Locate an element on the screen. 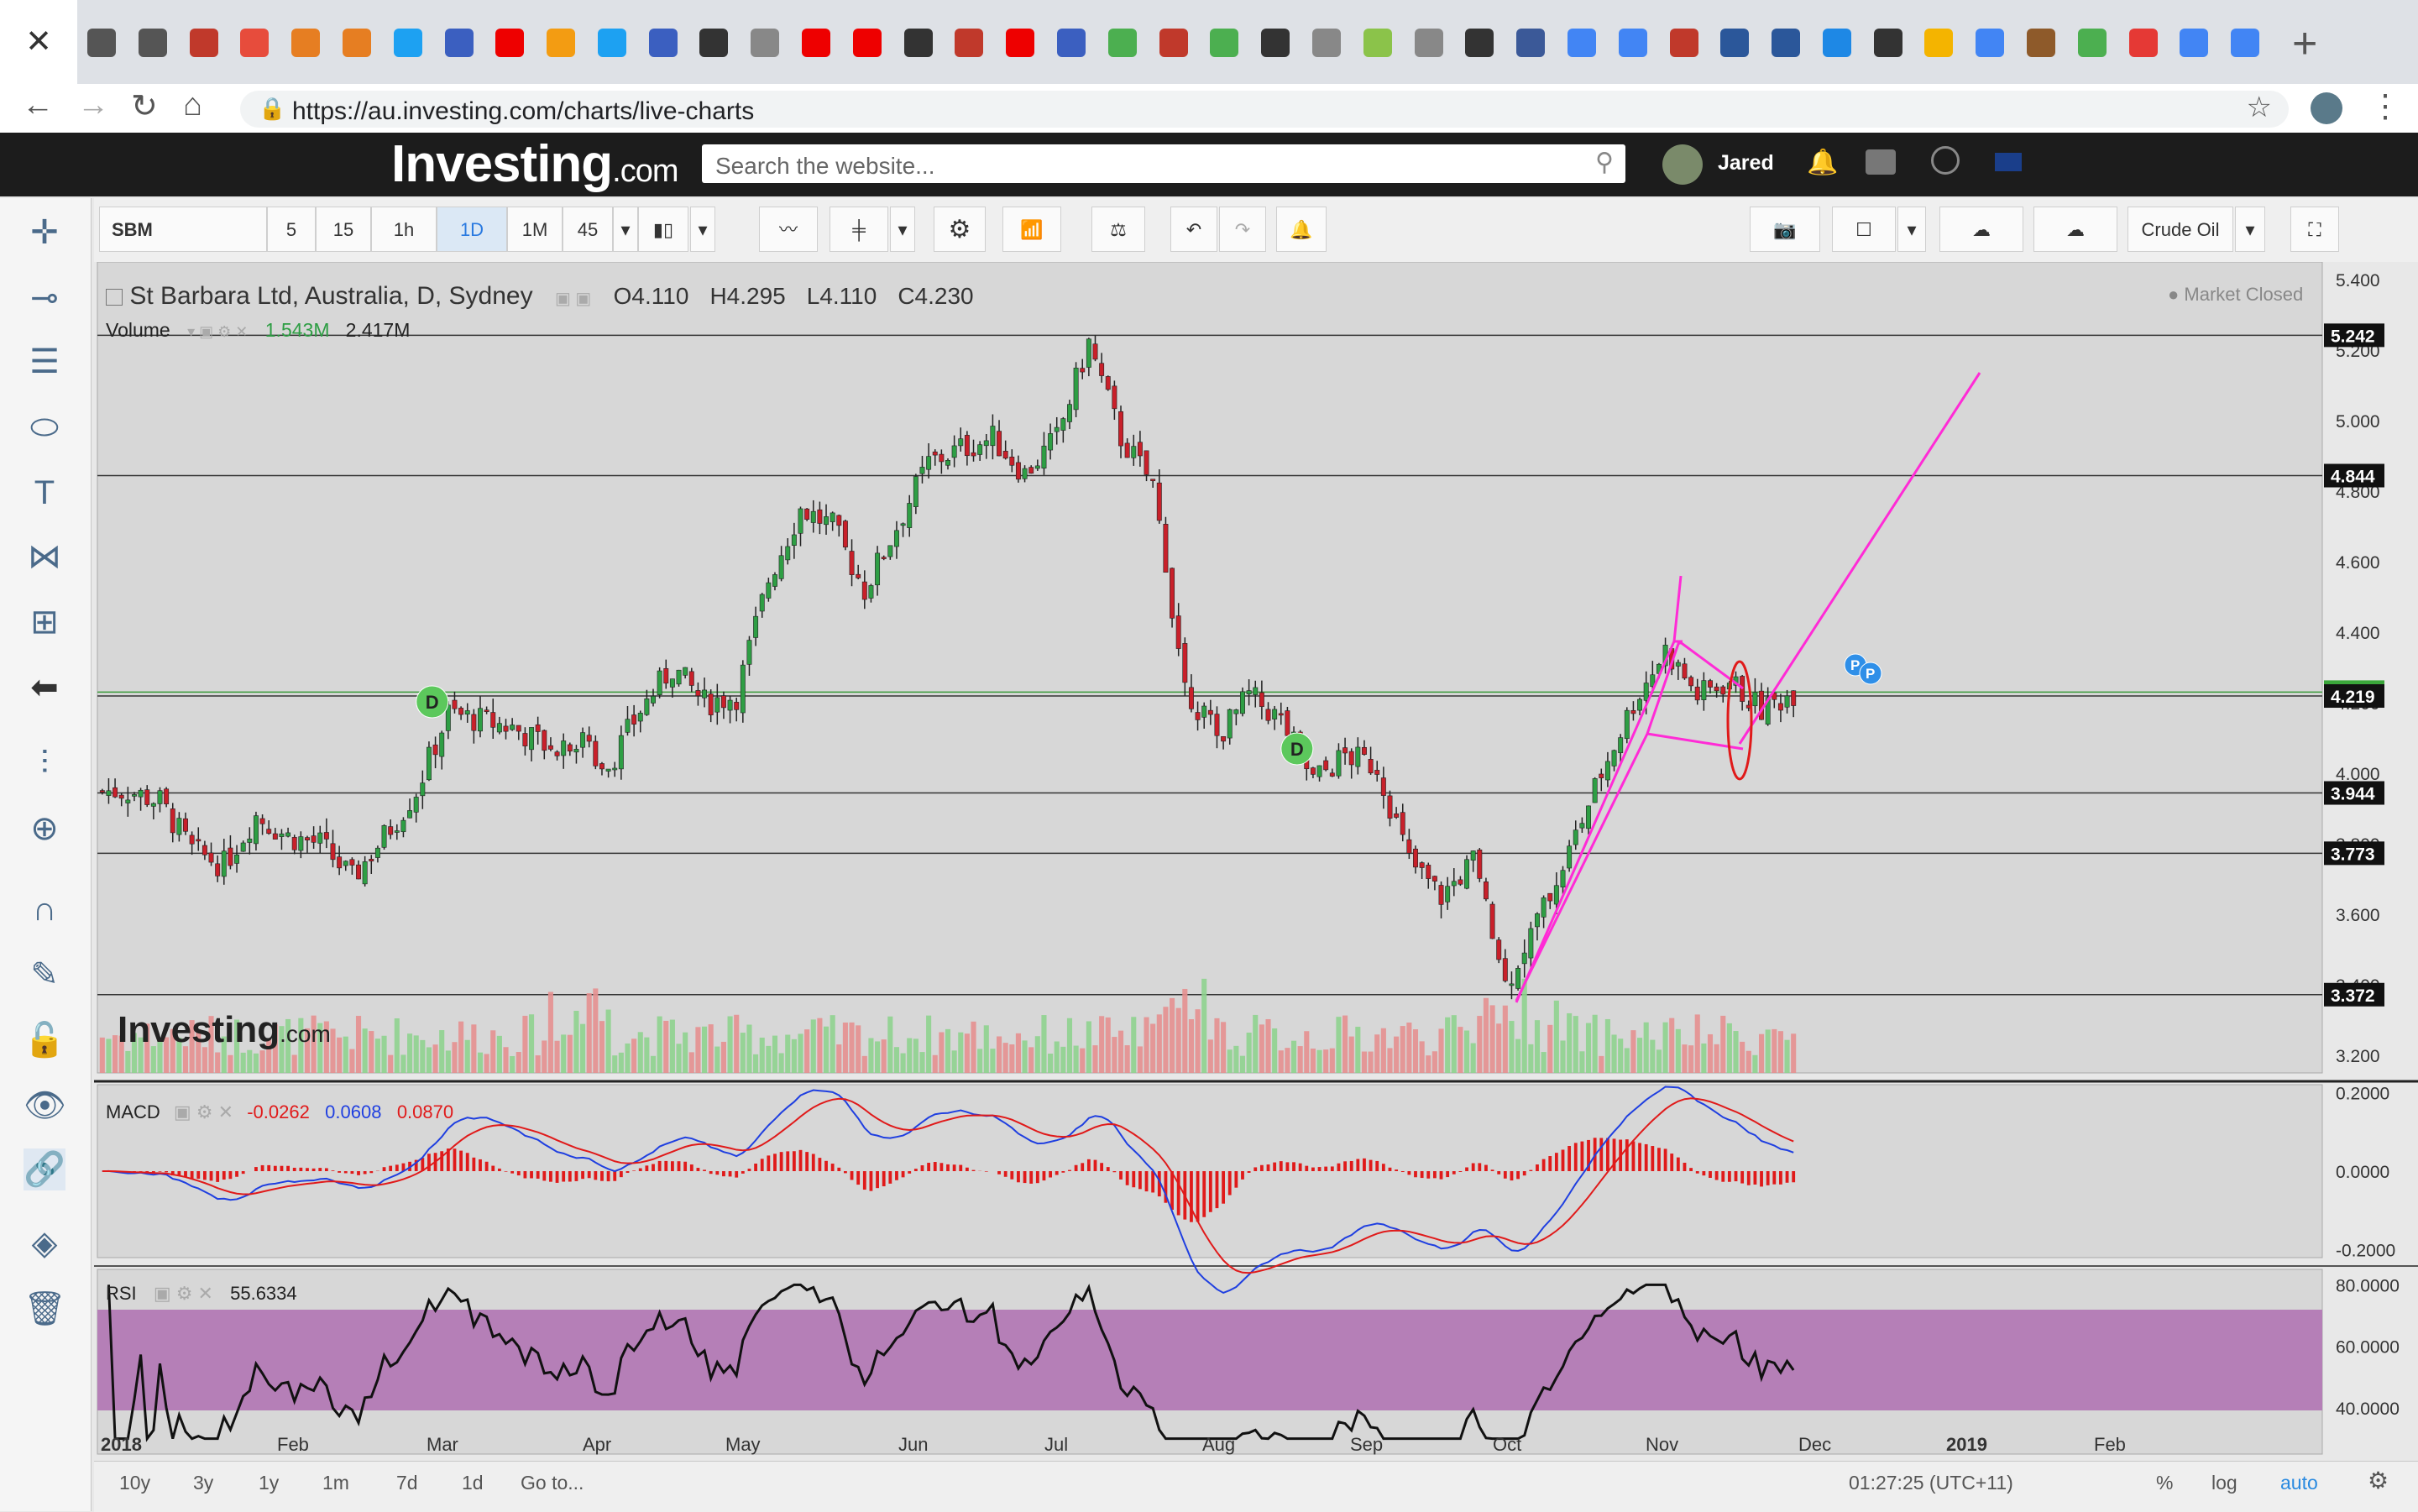  range-button: 1d is located at coordinates (473, 1483).